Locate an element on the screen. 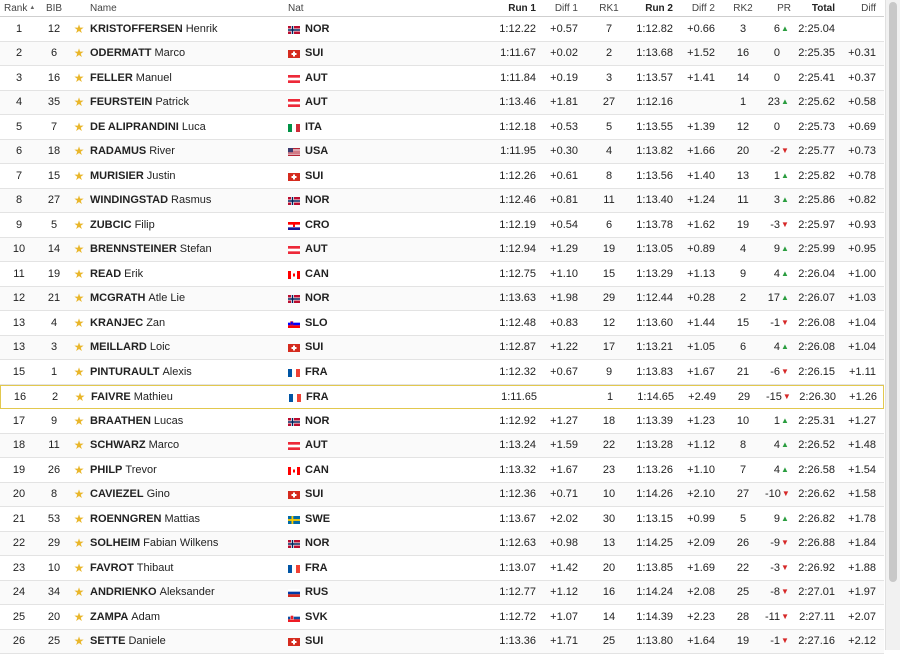  header-run2: Run 2 is located at coordinates (648, 8).